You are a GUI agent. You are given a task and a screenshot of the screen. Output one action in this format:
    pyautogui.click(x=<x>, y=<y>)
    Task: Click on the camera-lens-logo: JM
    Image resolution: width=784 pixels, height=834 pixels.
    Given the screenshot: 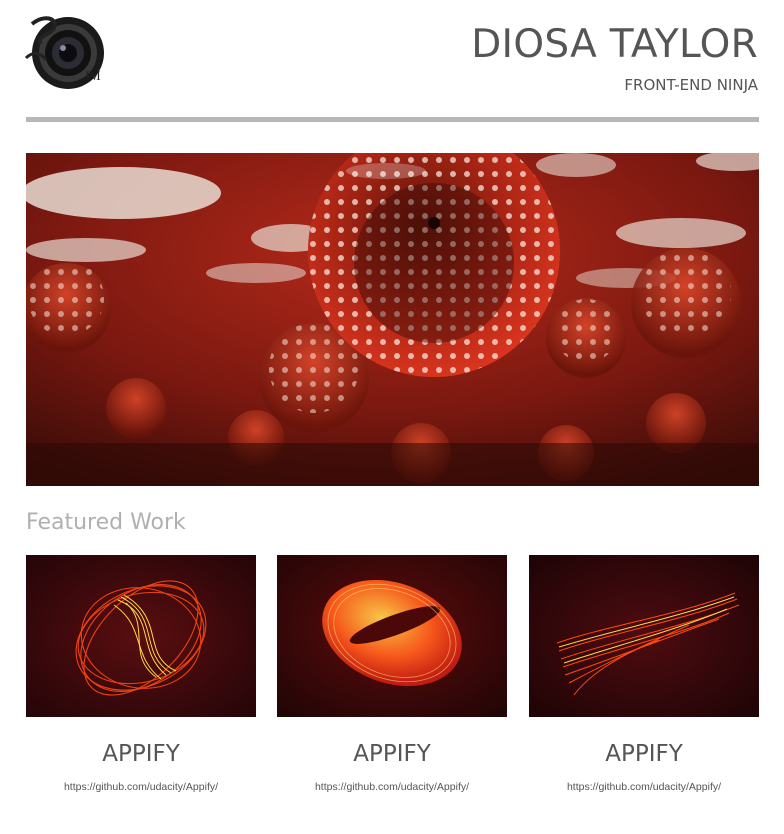 What is the action you would take?
    pyautogui.click(x=67, y=54)
    